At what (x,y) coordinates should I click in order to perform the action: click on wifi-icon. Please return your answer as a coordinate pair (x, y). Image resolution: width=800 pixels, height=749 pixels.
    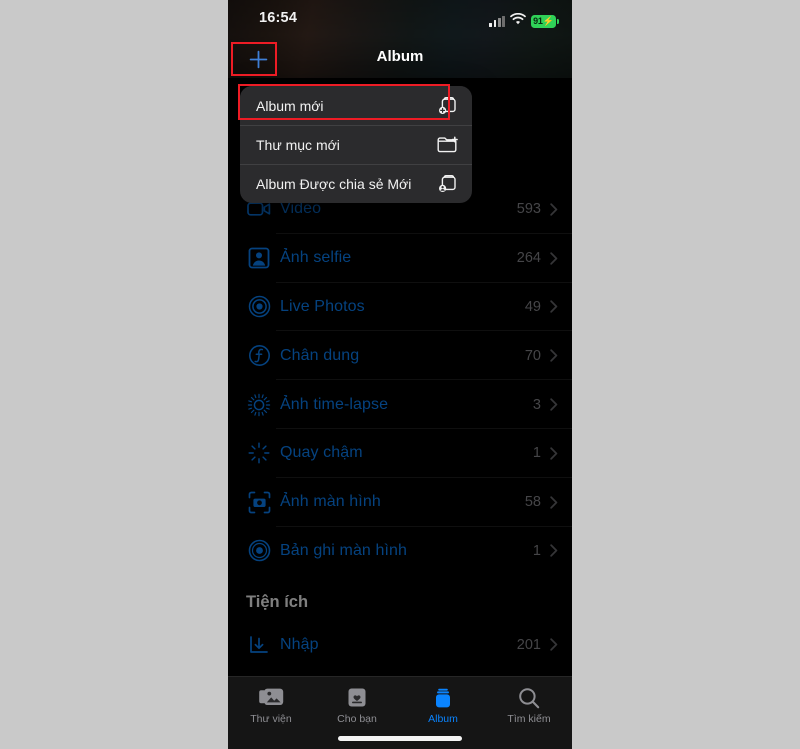
    Looking at the image, I should click on (518, 21).